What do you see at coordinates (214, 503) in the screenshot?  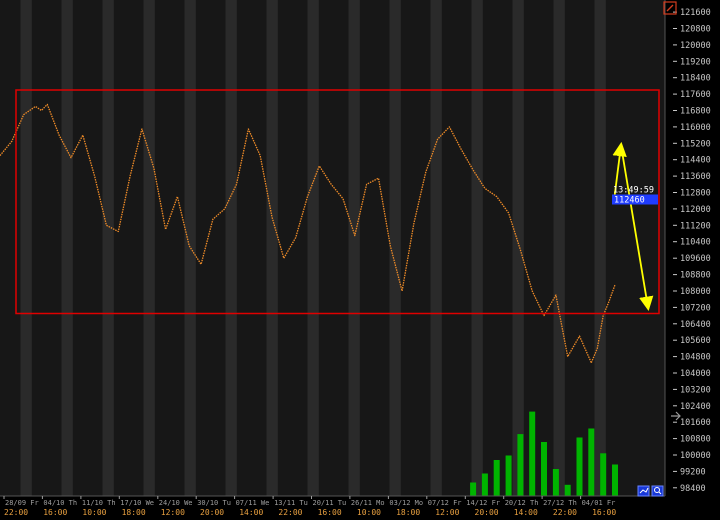 I see `date-label: 30/10 Tu` at bounding box center [214, 503].